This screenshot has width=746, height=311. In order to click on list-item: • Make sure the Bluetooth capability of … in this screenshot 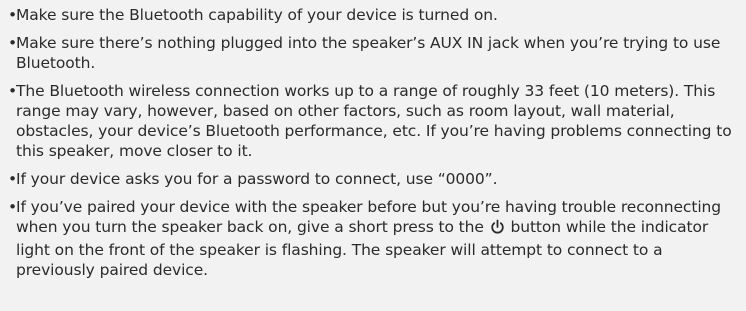, I will do `click(372, 15)`.